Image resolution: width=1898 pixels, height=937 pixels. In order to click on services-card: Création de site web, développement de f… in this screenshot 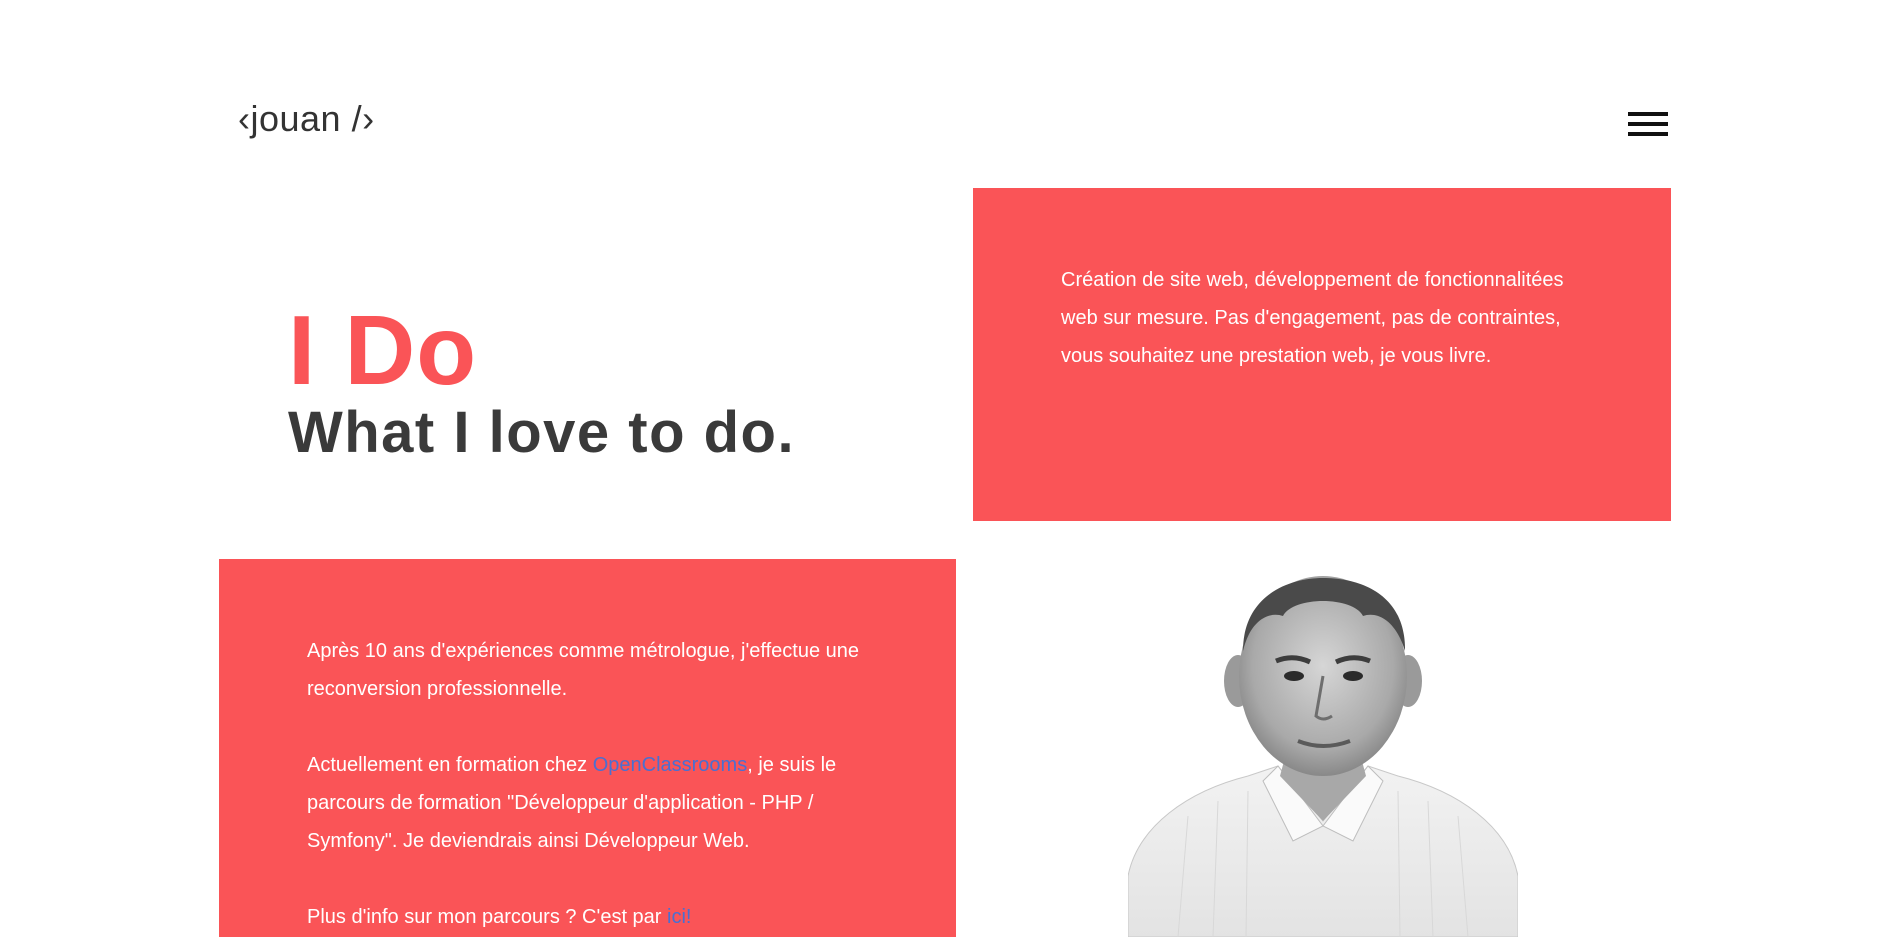, I will do `click(1322, 354)`.